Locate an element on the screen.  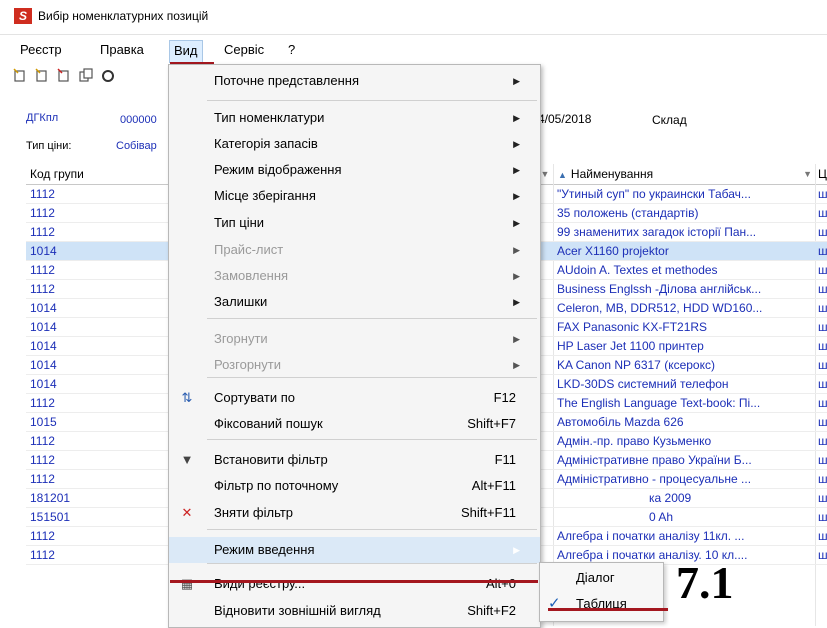
cell-item-name: Acer X1160 projektor is located at coordinates (685, 251).